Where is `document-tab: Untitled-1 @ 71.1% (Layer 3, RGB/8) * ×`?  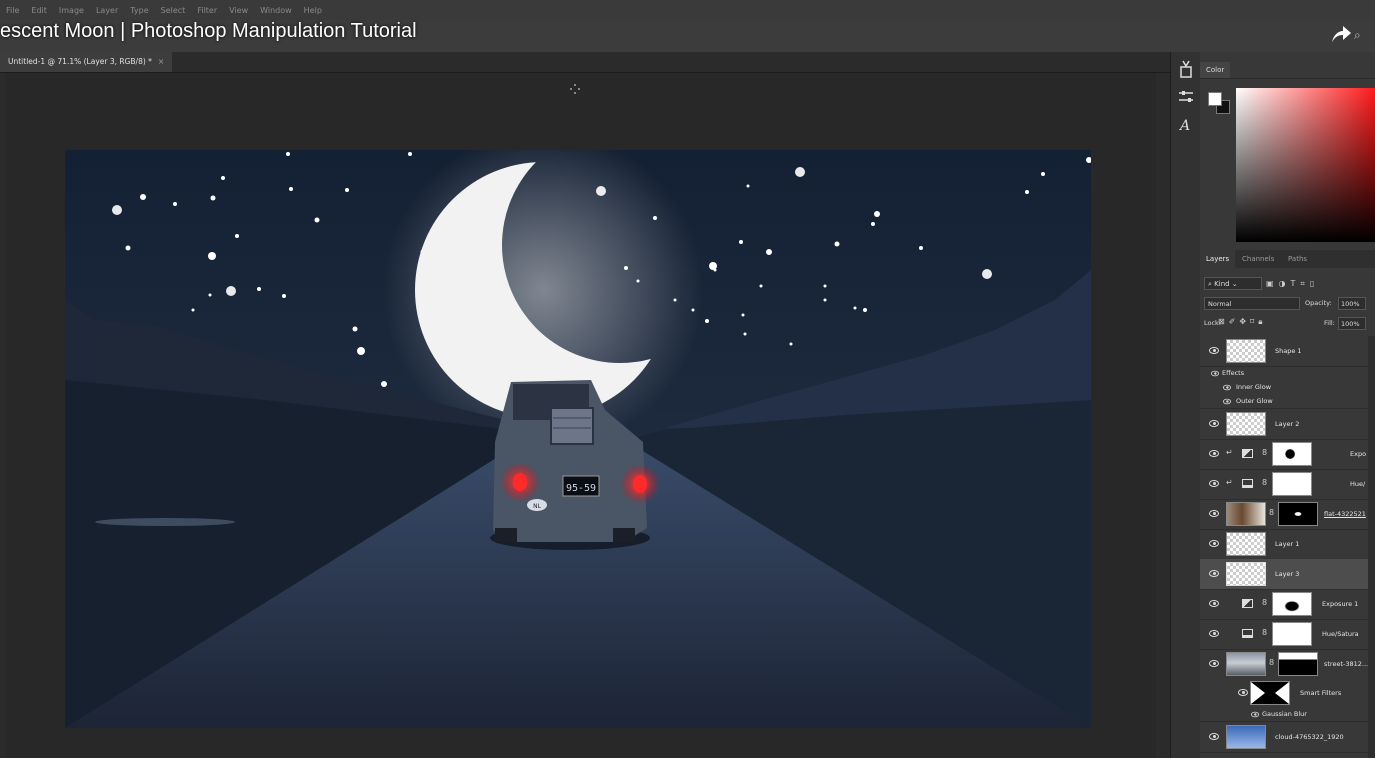 document-tab: Untitled-1 @ 71.1% (Layer 3, RGB/8) * × is located at coordinates (86, 62).